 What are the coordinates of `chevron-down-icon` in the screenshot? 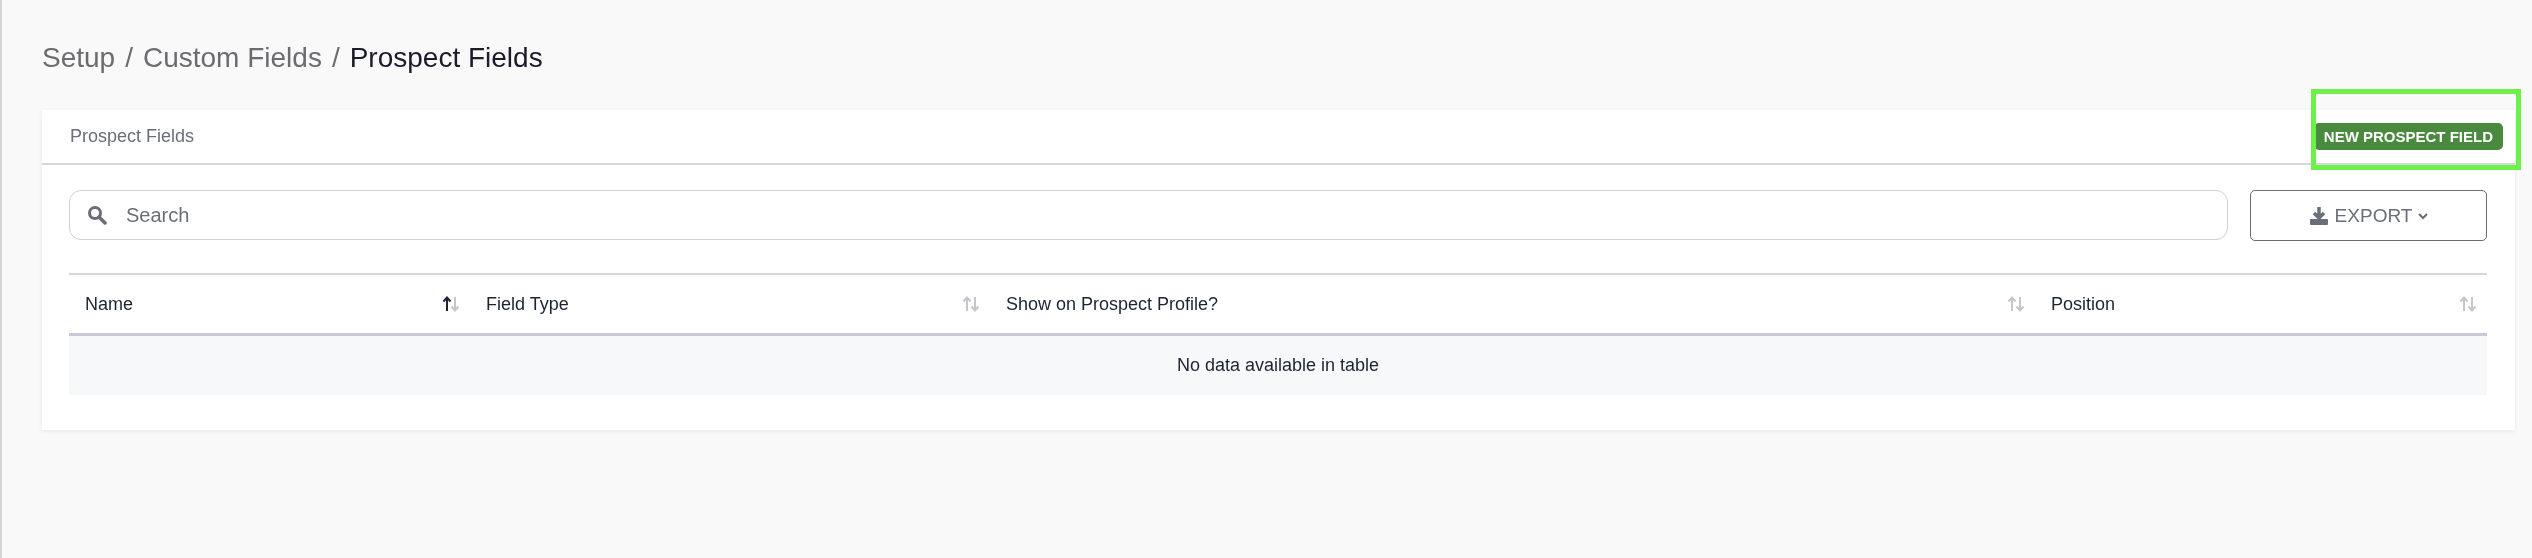 It's located at (2423, 215).